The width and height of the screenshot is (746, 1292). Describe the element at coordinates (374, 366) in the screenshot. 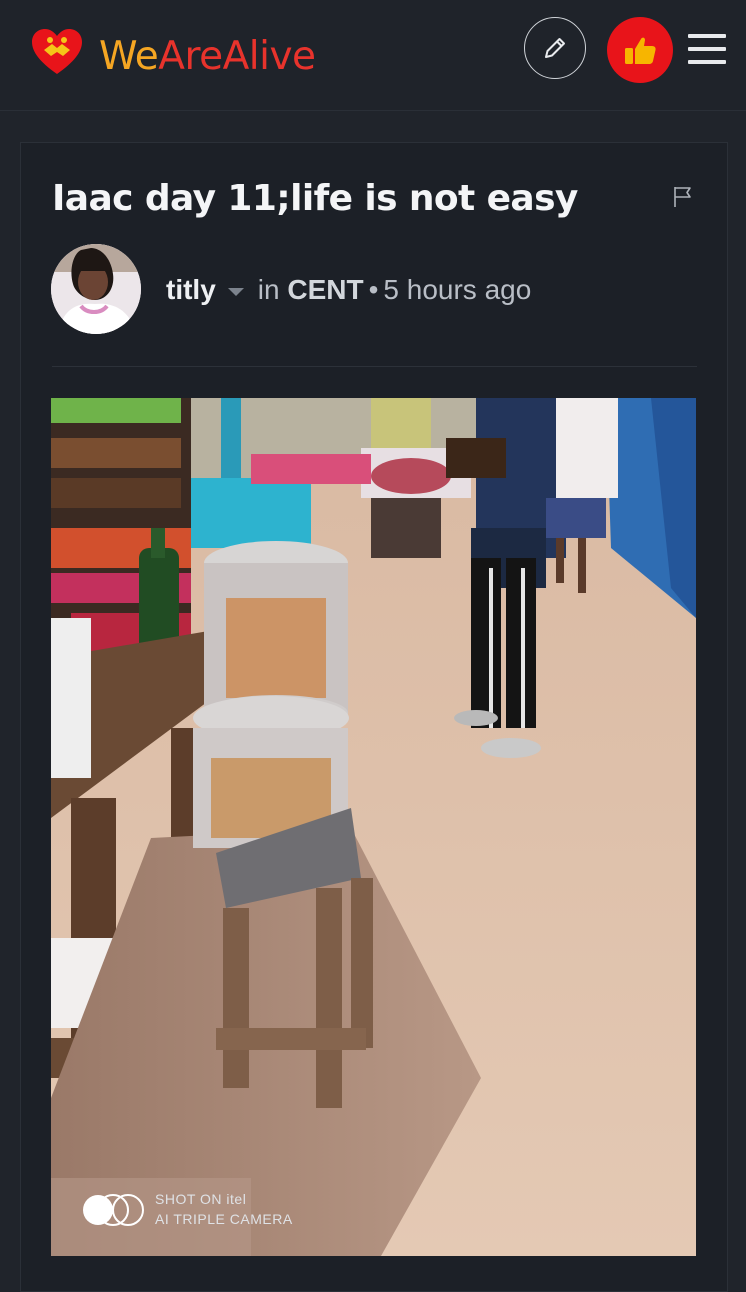

I see `divider` at that location.